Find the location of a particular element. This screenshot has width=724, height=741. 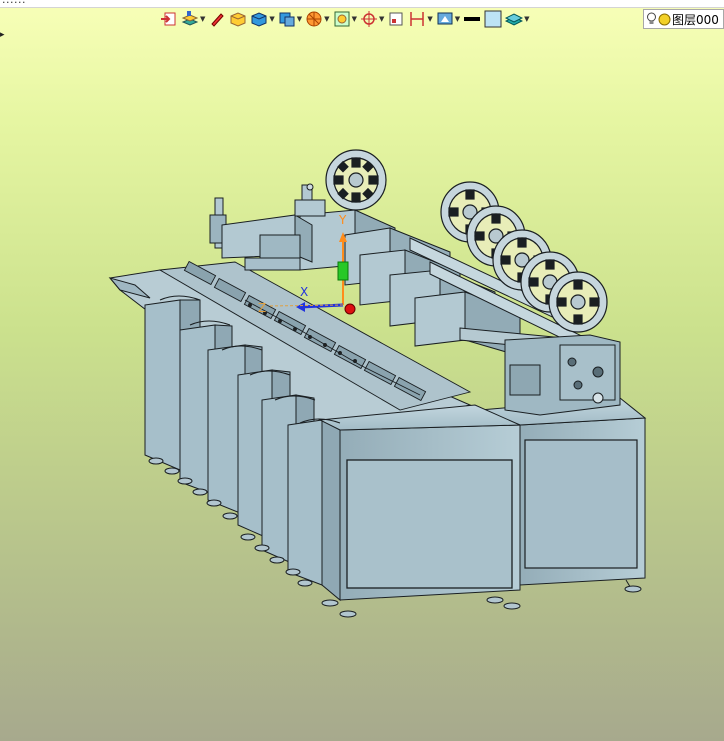

section-plane-button: ▼ is located at coordinates (345, 19).